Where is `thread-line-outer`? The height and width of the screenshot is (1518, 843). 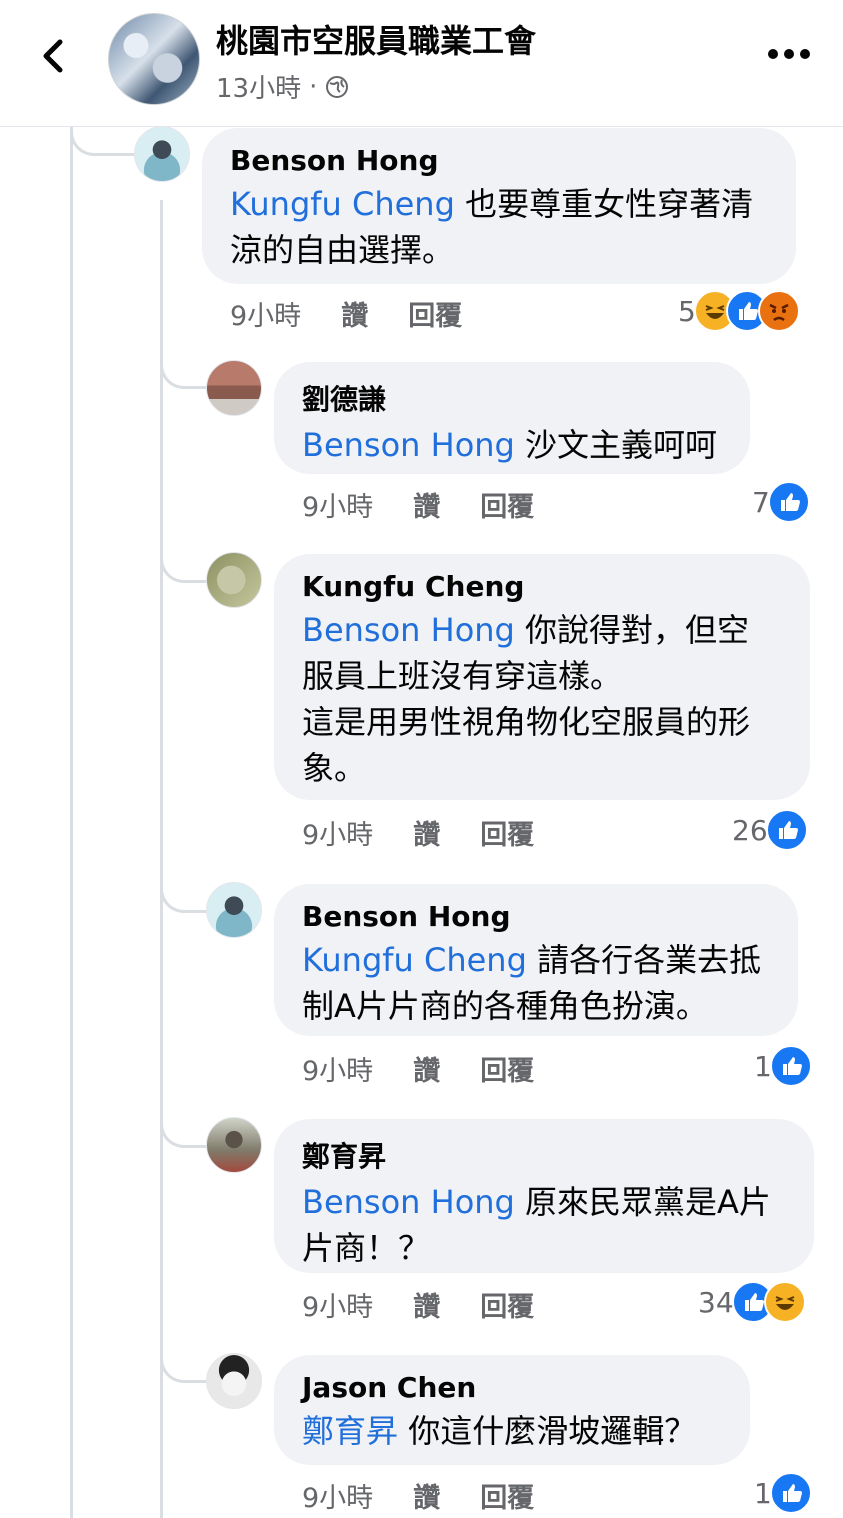
thread-line-outer is located at coordinates (71, 822).